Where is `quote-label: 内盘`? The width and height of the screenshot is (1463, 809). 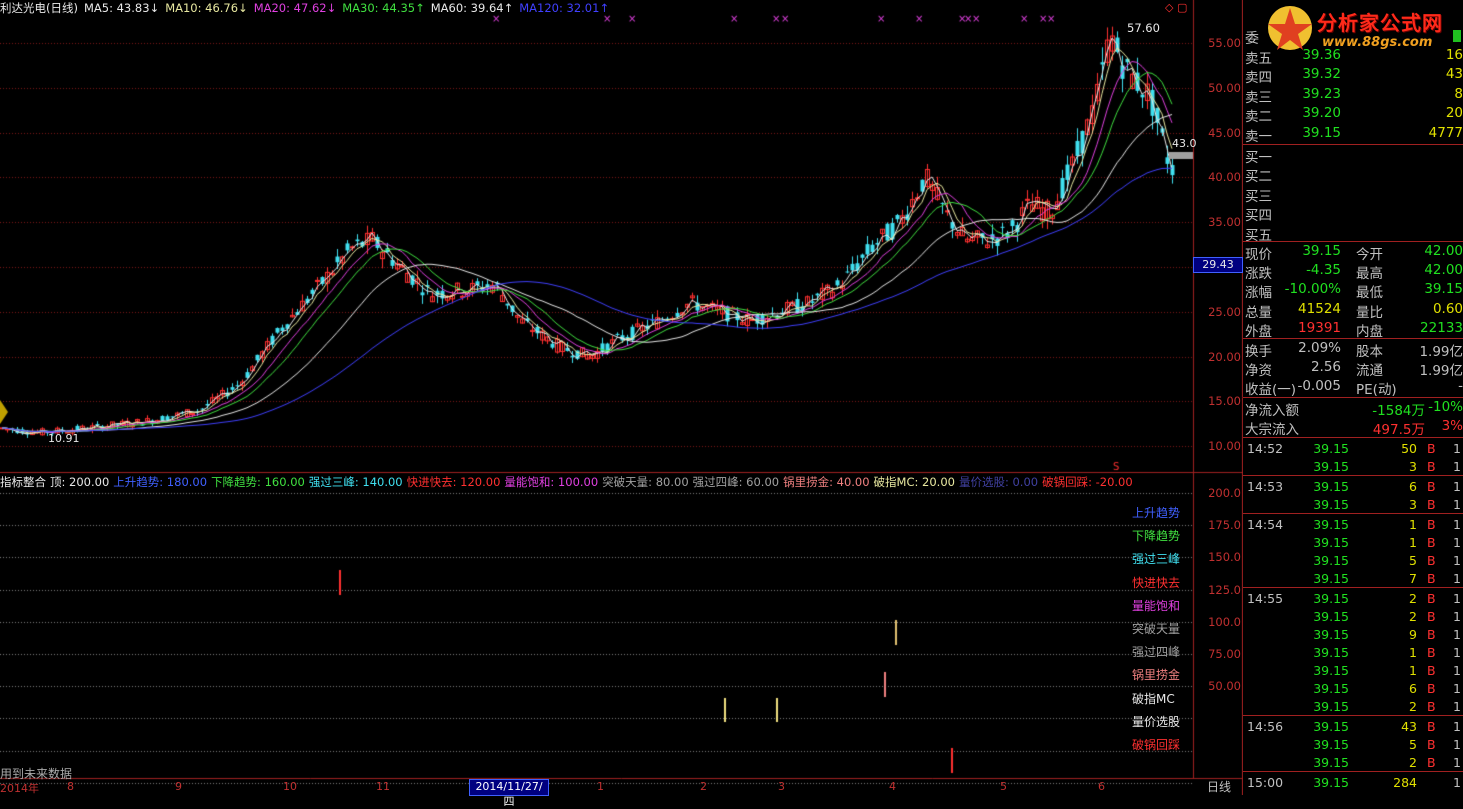 quote-label: 内盘 is located at coordinates (1369, 331).